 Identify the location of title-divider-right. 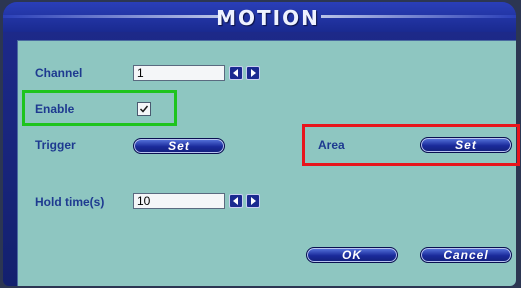
(418, 16).